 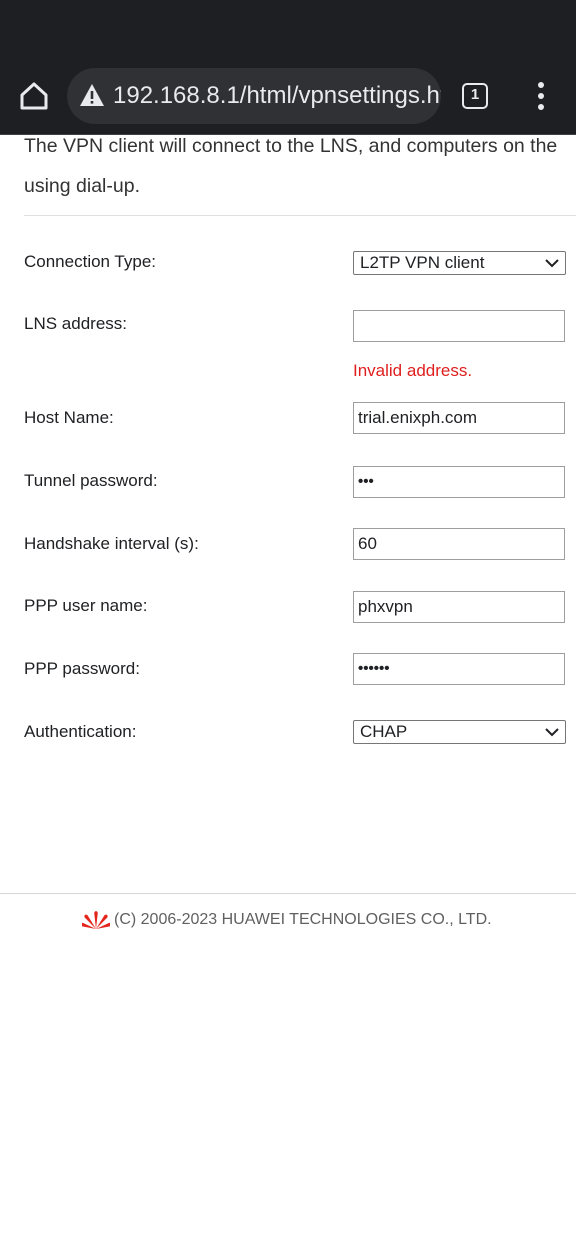 What do you see at coordinates (459, 732) in the screenshot?
I see `authentication-select: CHAP` at bounding box center [459, 732].